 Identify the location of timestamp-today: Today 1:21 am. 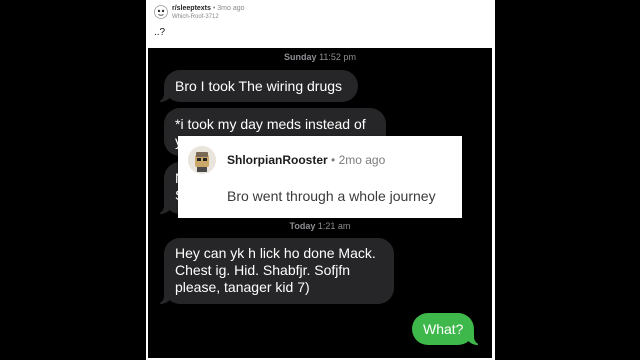
(320, 226).